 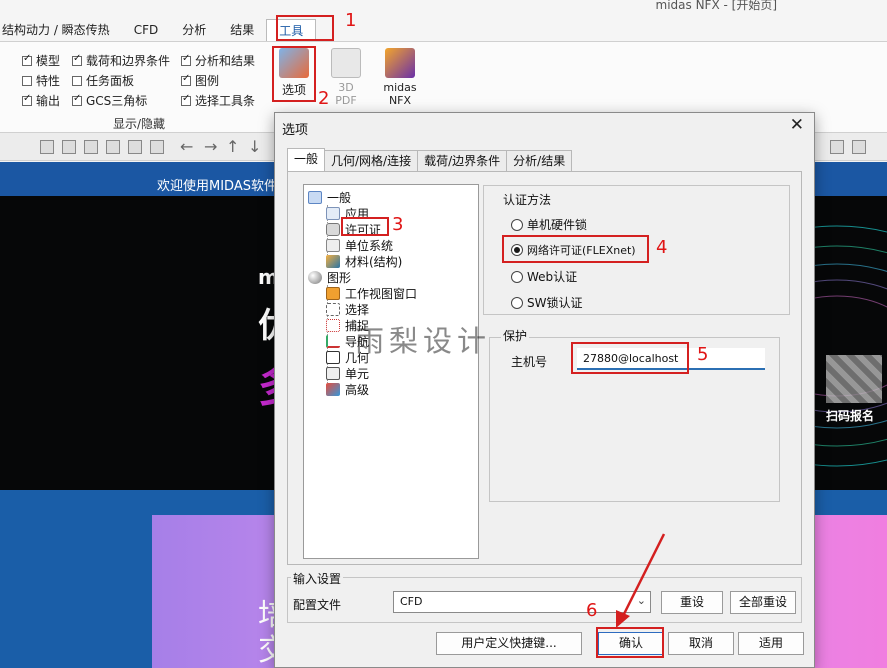 I want to click on checkbox-model: 模型, so click(x=41, y=60).